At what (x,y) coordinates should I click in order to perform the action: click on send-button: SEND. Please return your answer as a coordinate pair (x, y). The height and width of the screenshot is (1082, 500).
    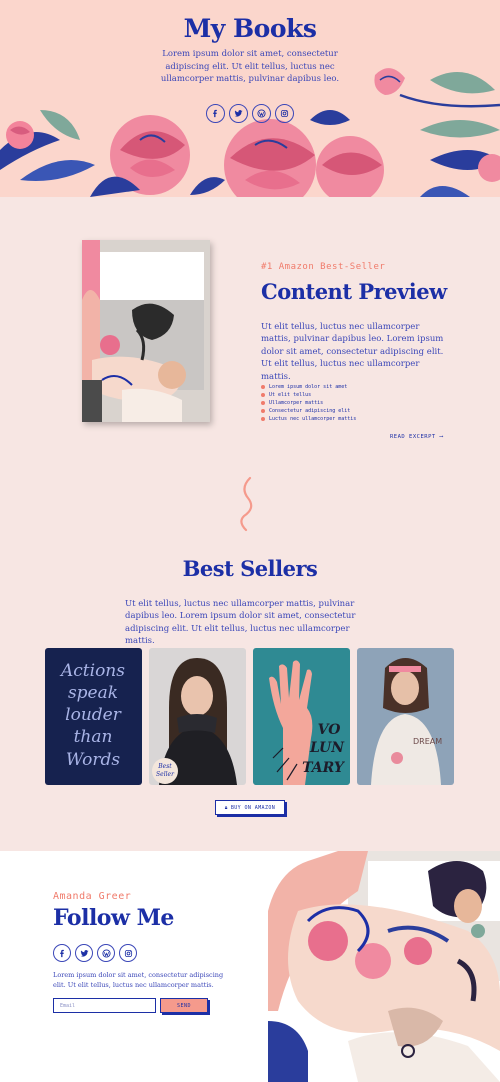
    Looking at the image, I should click on (184, 1005).